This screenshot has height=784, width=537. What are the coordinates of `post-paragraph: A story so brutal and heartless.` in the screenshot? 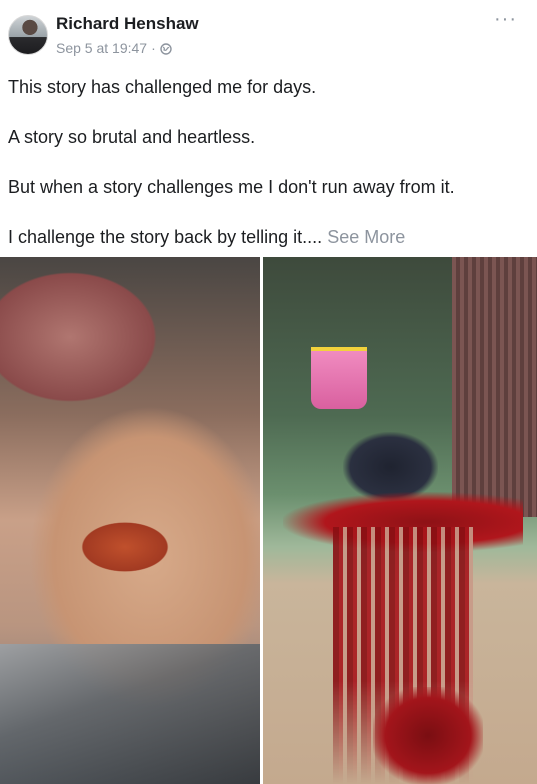 It's located at (132, 137).